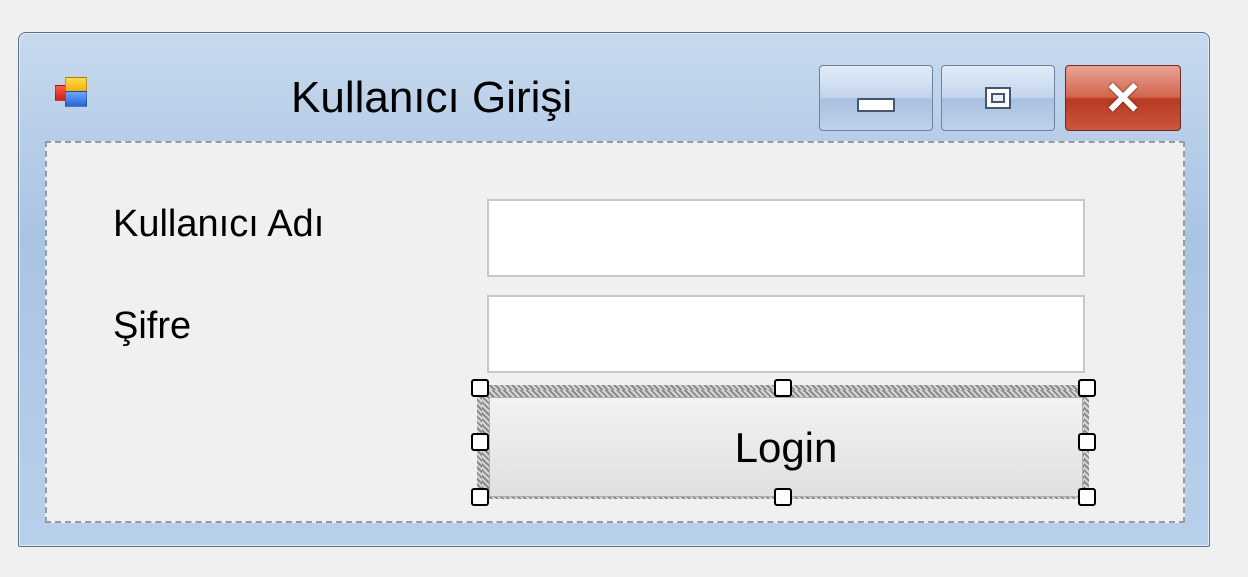  I want to click on maximize-icon, so click(998, 98).